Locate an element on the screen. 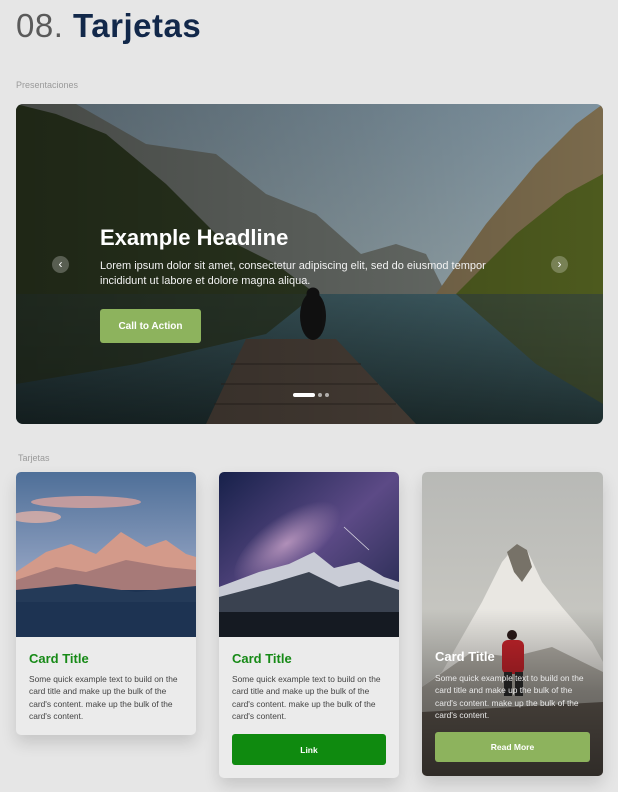  card-shade-overlay is located at coordinates (512, 624).